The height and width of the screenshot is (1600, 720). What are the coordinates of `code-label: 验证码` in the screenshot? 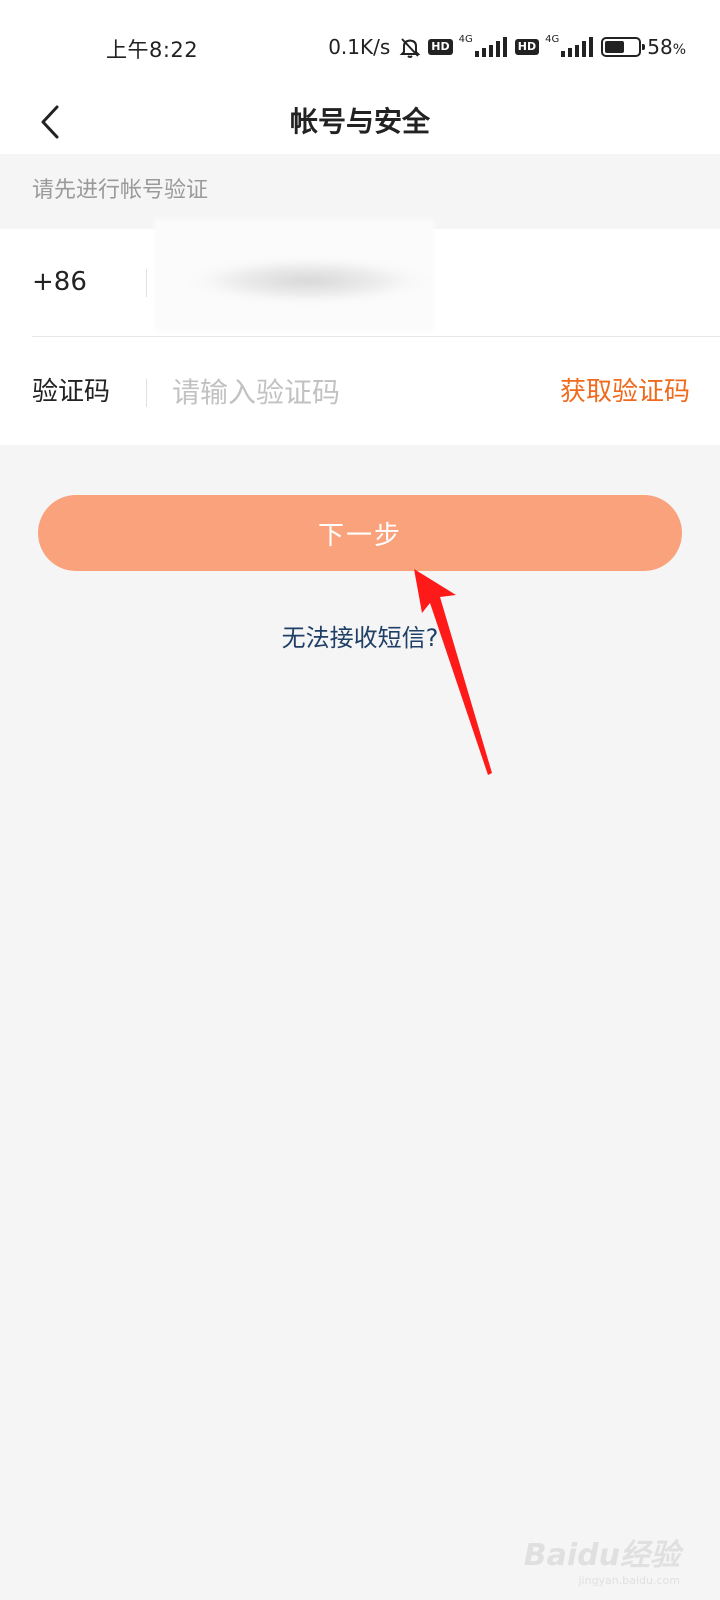 It's located at (71, 392).